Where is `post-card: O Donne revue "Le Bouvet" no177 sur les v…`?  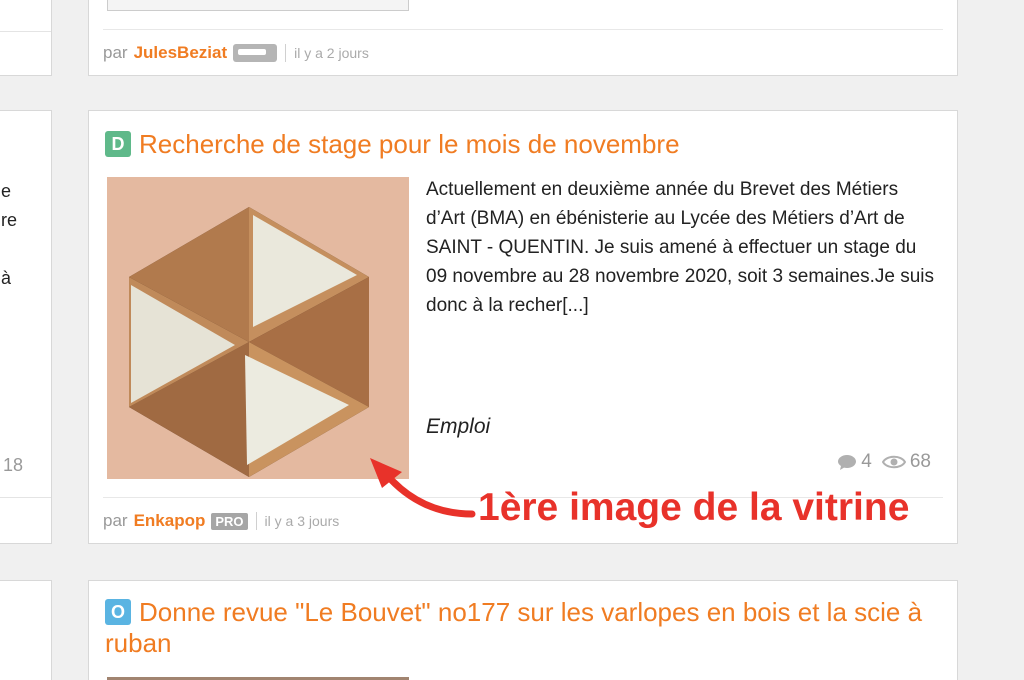
post-card: O Donne revue "Le Bouvet" no177 sur les v… is located at coordinates (523, 630).